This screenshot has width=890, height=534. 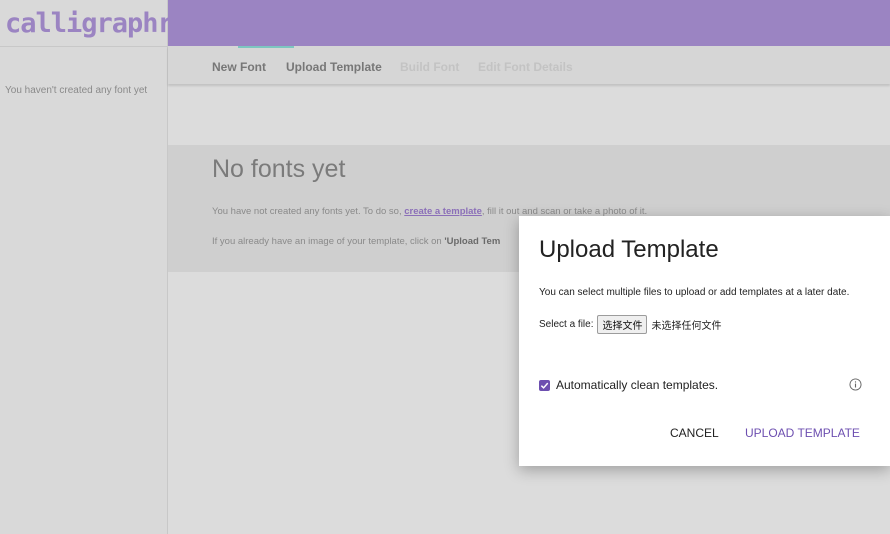 What do you see at coordinates (76, 90) in the screenshot?
I see `sidebar-empty-message: You haven't created any font yet` at bounding box center [76, 90].